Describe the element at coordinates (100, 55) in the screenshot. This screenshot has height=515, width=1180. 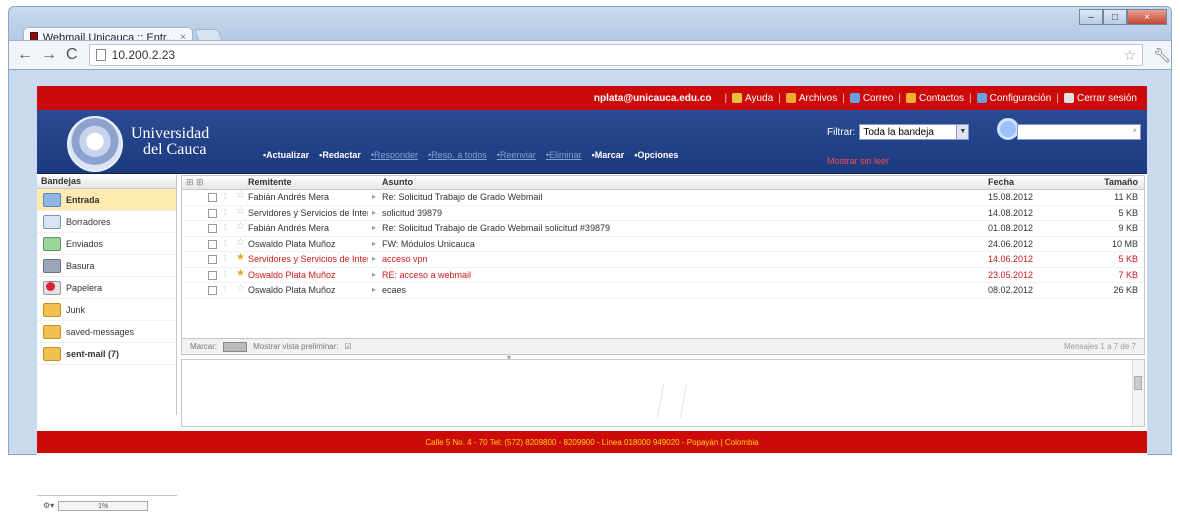
I see `page-icon` at that location.